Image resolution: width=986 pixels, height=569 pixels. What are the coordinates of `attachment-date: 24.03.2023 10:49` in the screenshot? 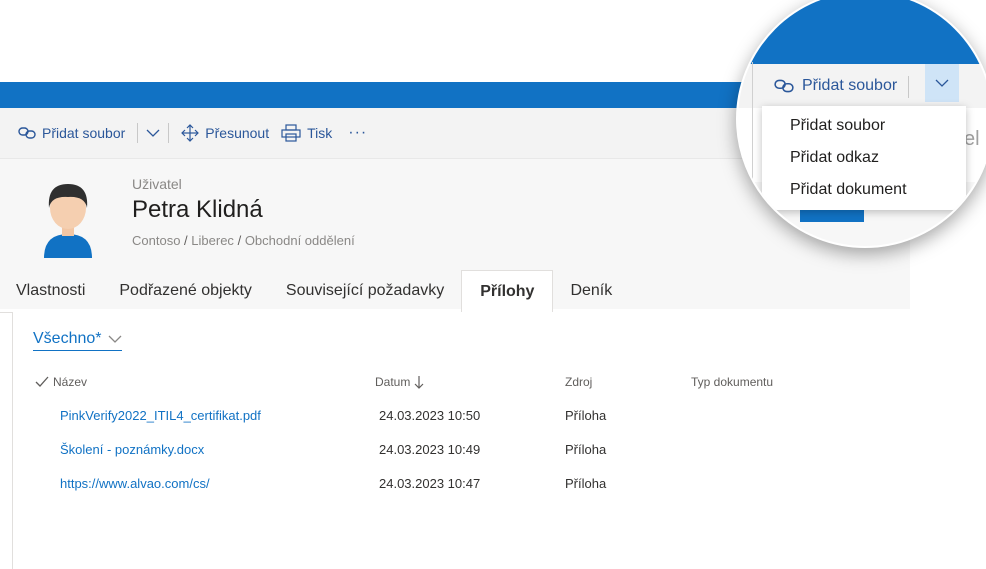 It's located at (430, 449).